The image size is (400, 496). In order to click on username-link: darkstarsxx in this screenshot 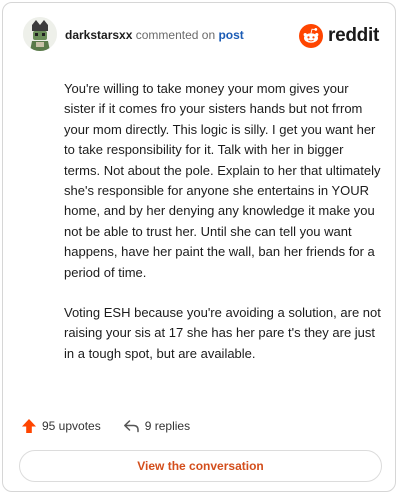, I will do `click(98, 35)`.